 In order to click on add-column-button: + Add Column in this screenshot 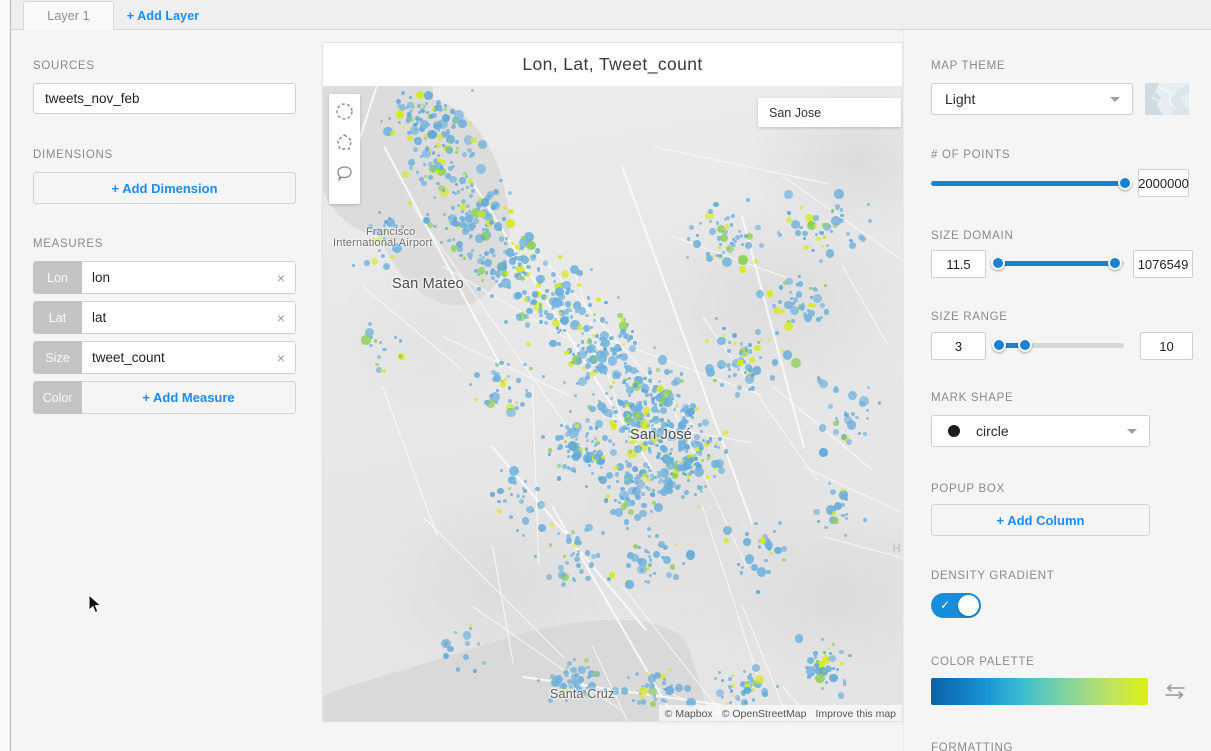, I will do `click(1040, 520)`.